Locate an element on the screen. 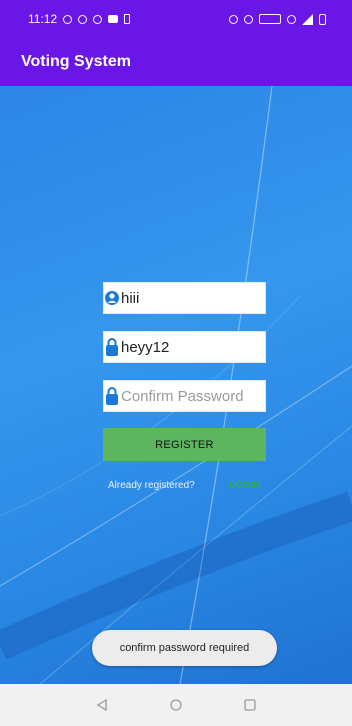 The image size is (352, 726). username-field: hiii is located at coordinates (184, 298).